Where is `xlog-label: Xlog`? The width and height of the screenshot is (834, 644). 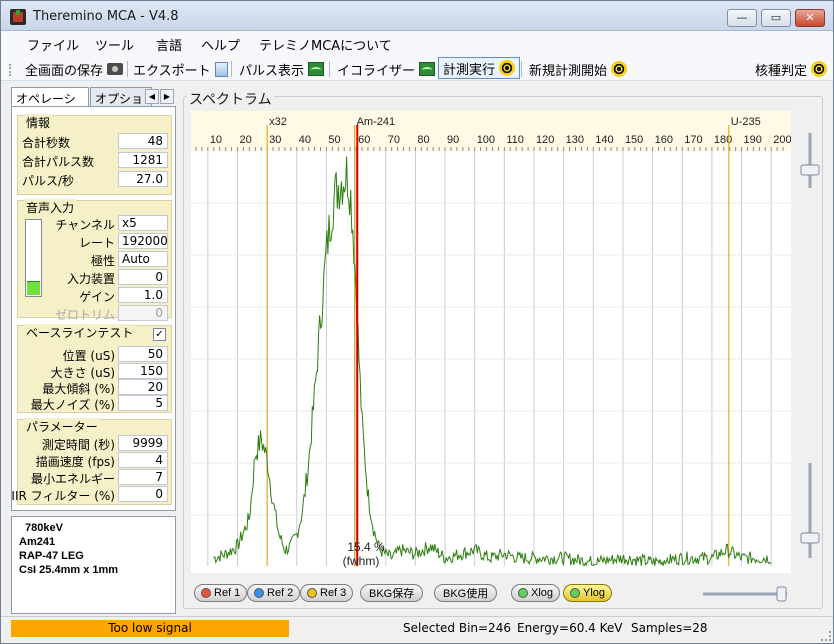 xlog-label: Xlog is located at coordinates (542, 593).